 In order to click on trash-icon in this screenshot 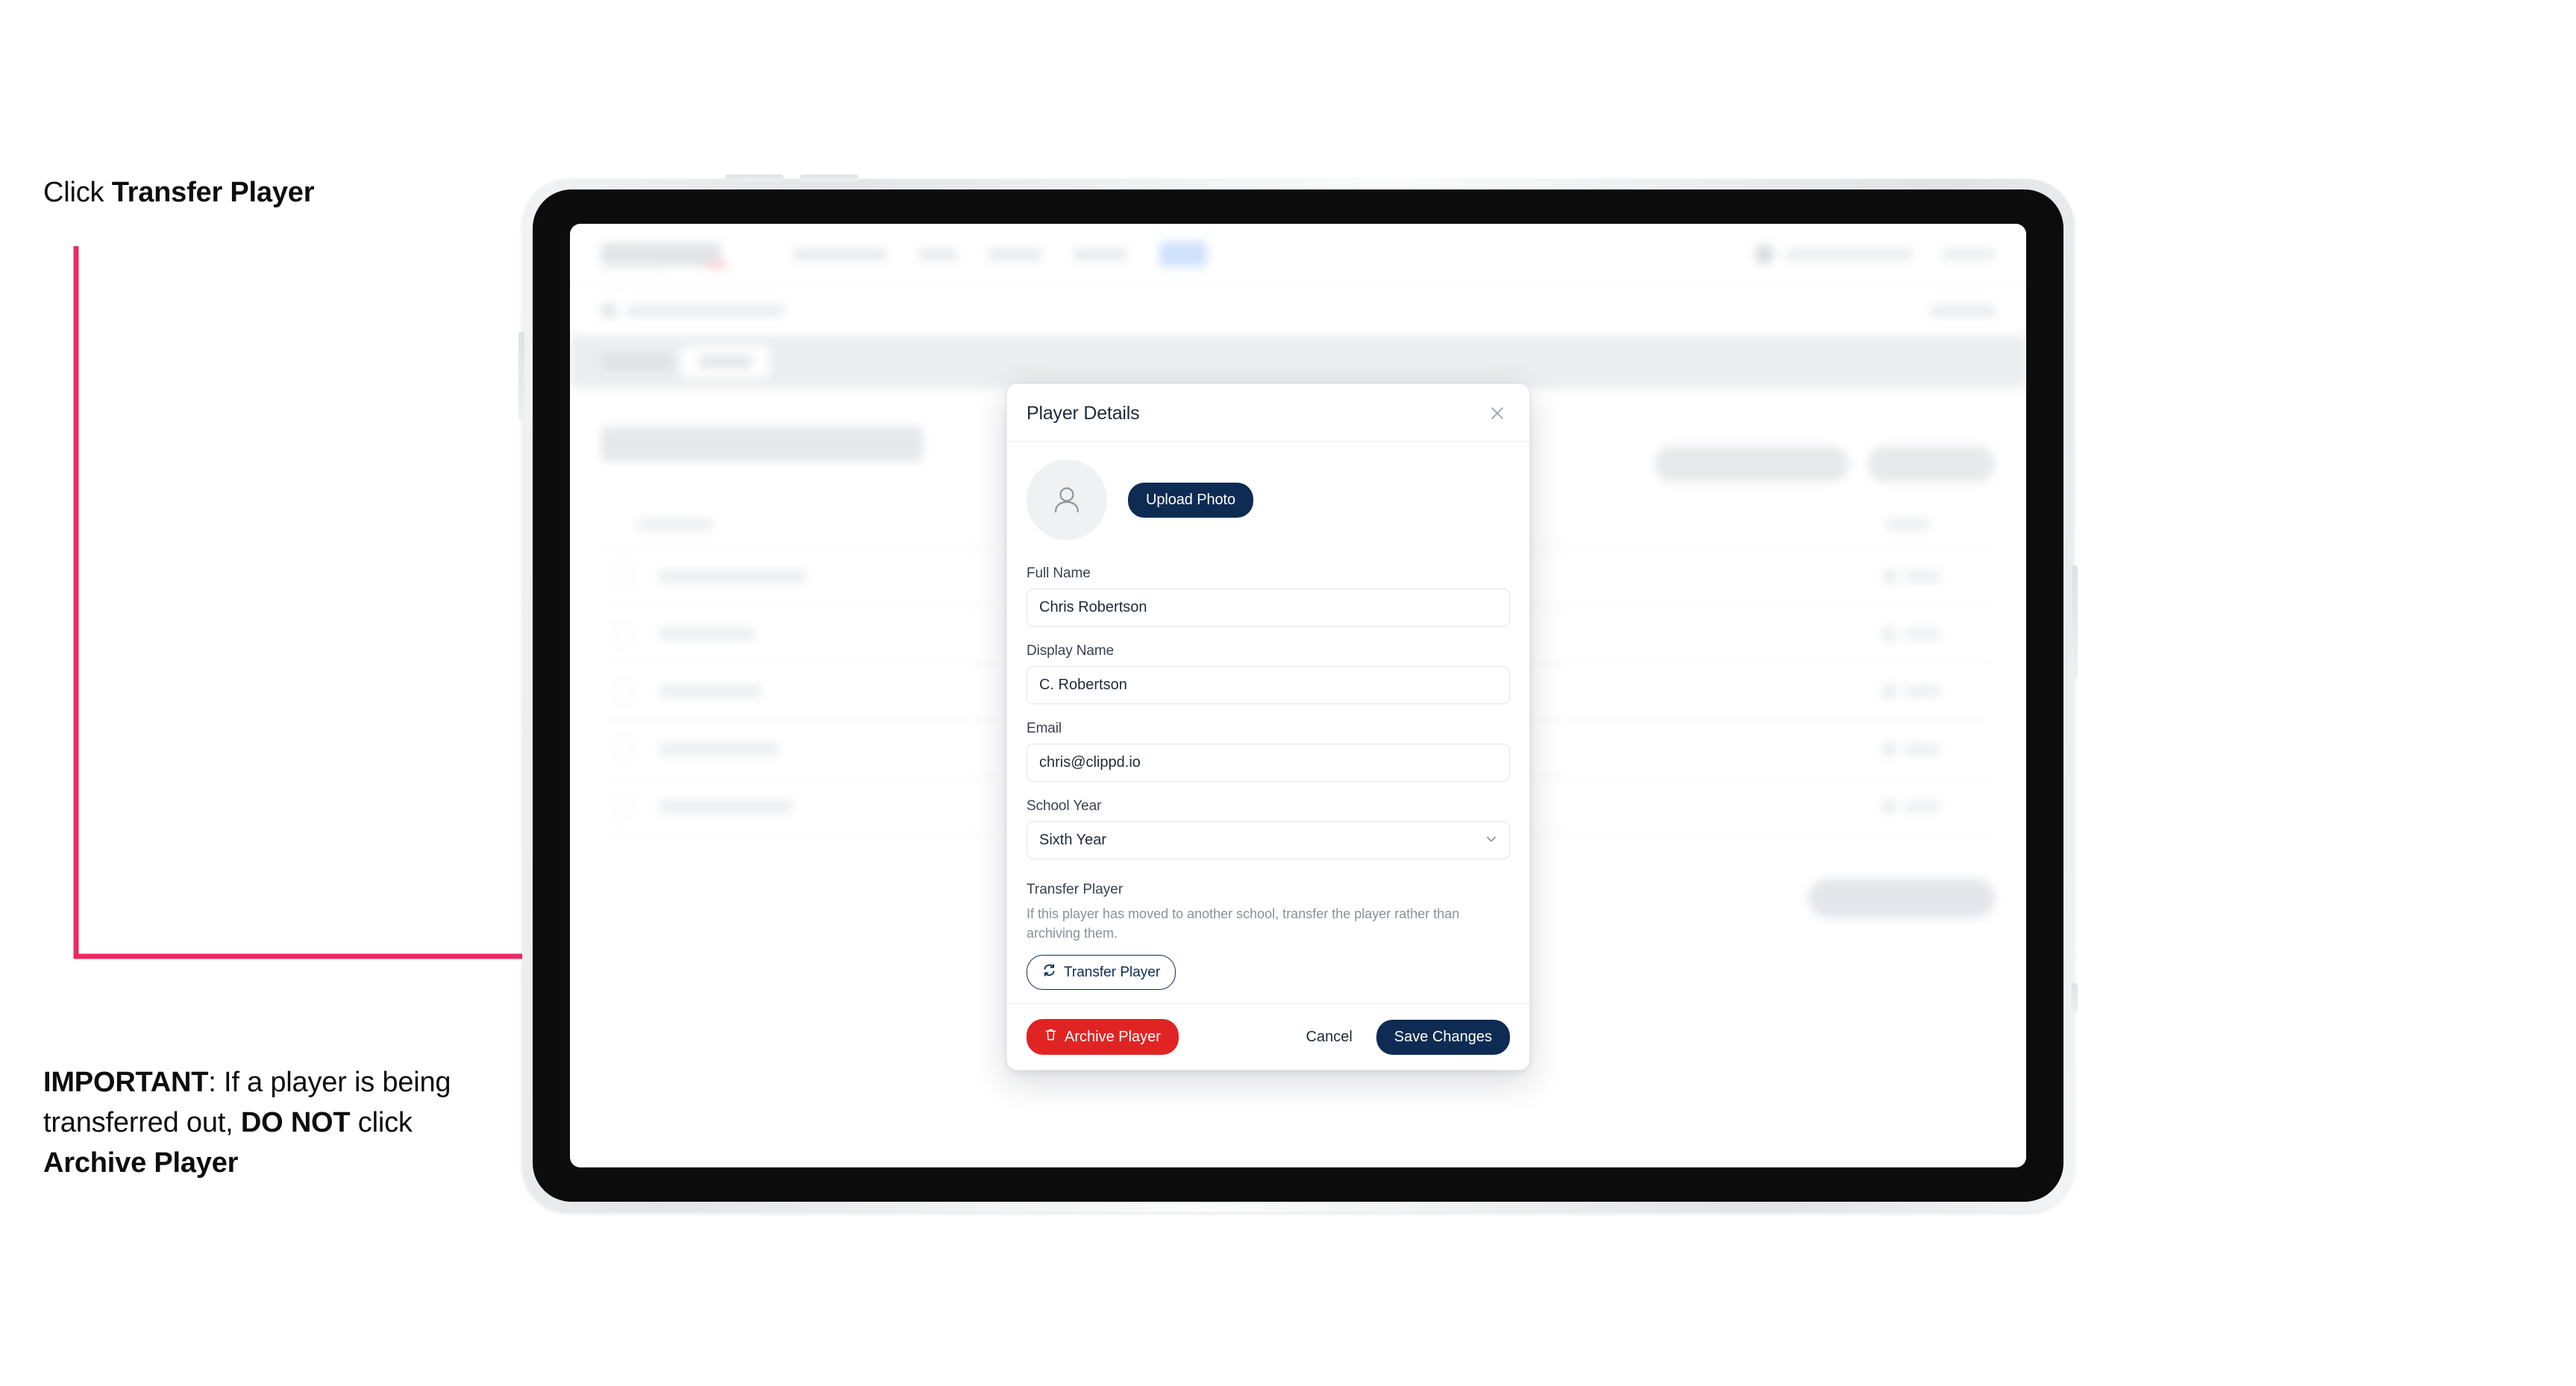, I will do `click(1050, 1037)`.